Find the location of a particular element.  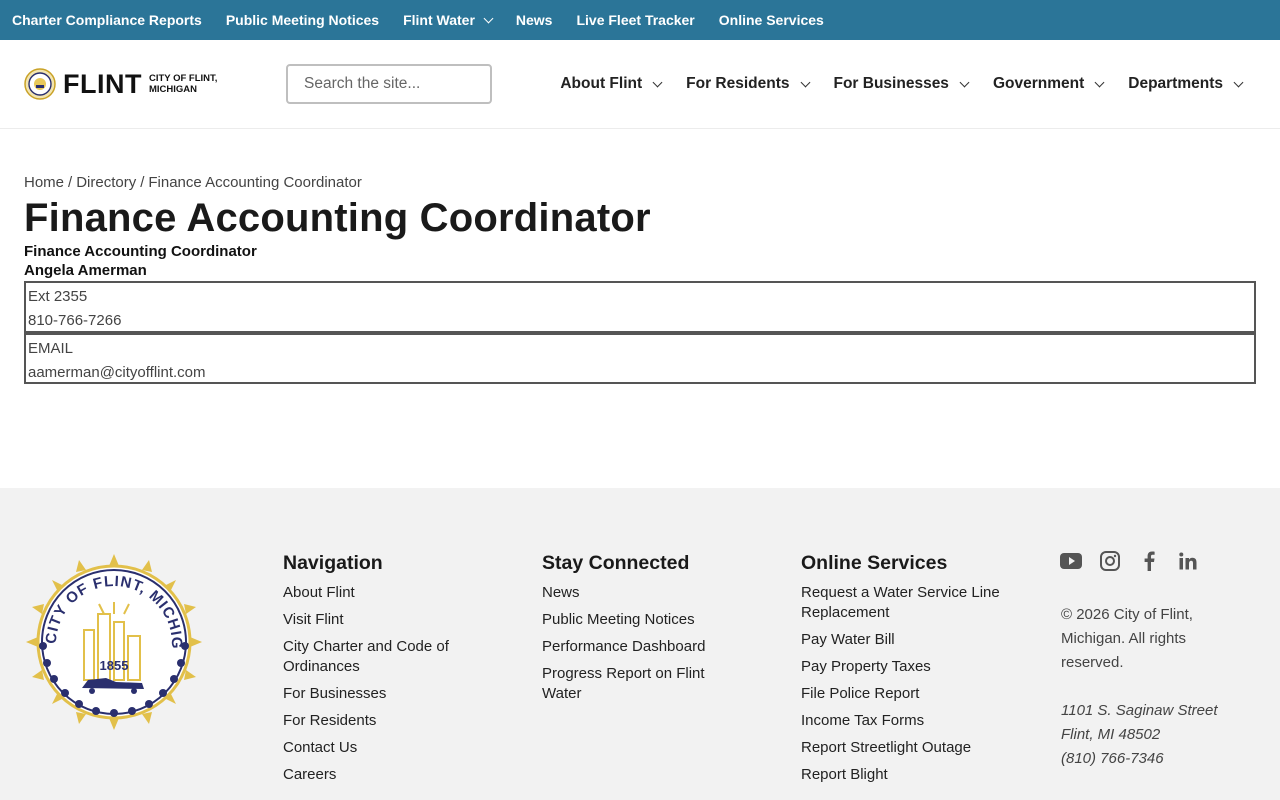

logo-wordmark: FLINT is located at coordinates (102, 83).